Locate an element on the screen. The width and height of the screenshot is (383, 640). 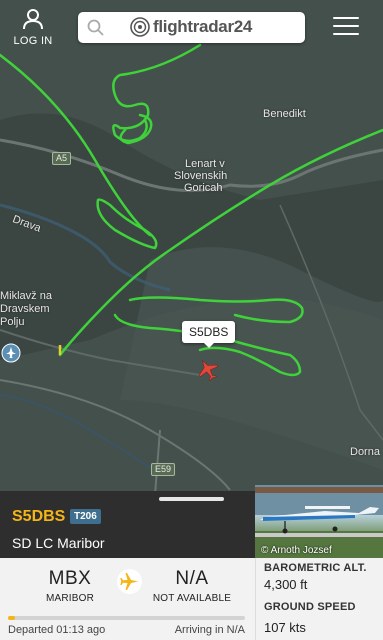
route-plane-icon is located at coordinates (129, 581).